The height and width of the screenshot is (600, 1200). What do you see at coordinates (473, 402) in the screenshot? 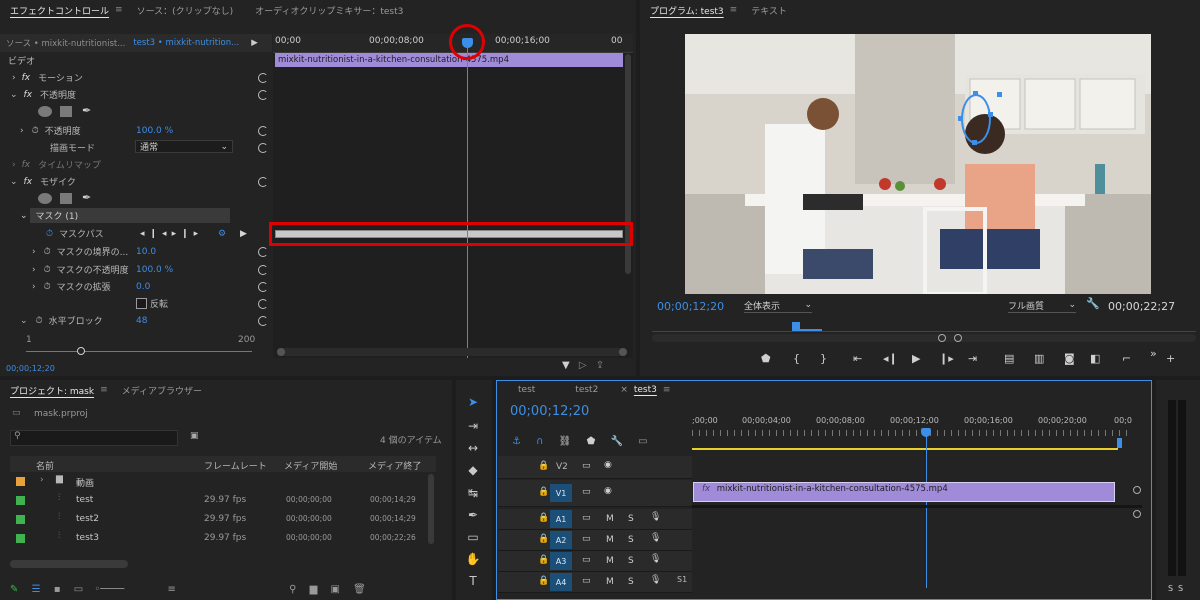
I see `selection-tool-icon: ➤` at bounding box center [473, 402].